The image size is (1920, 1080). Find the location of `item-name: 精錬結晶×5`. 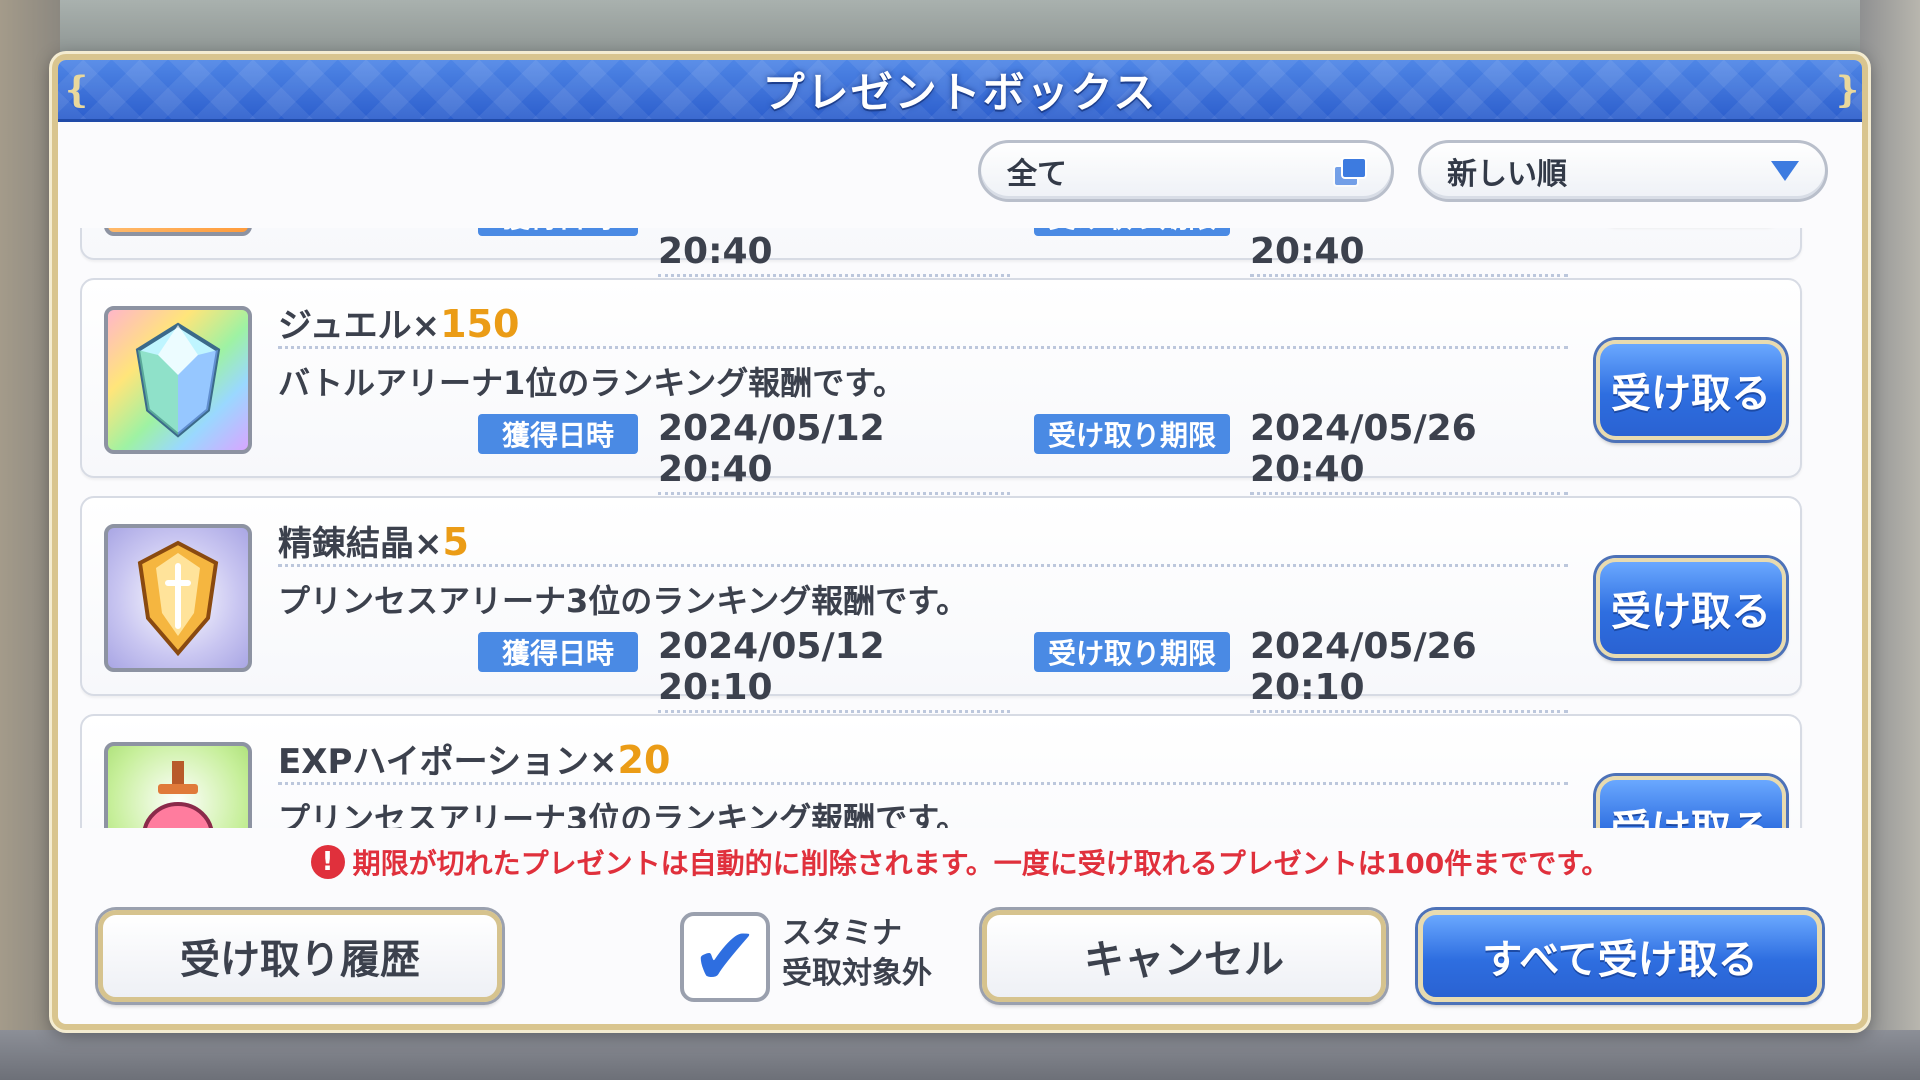

item-name: 精錬結晶×5 is located at coordinates (373, 541).